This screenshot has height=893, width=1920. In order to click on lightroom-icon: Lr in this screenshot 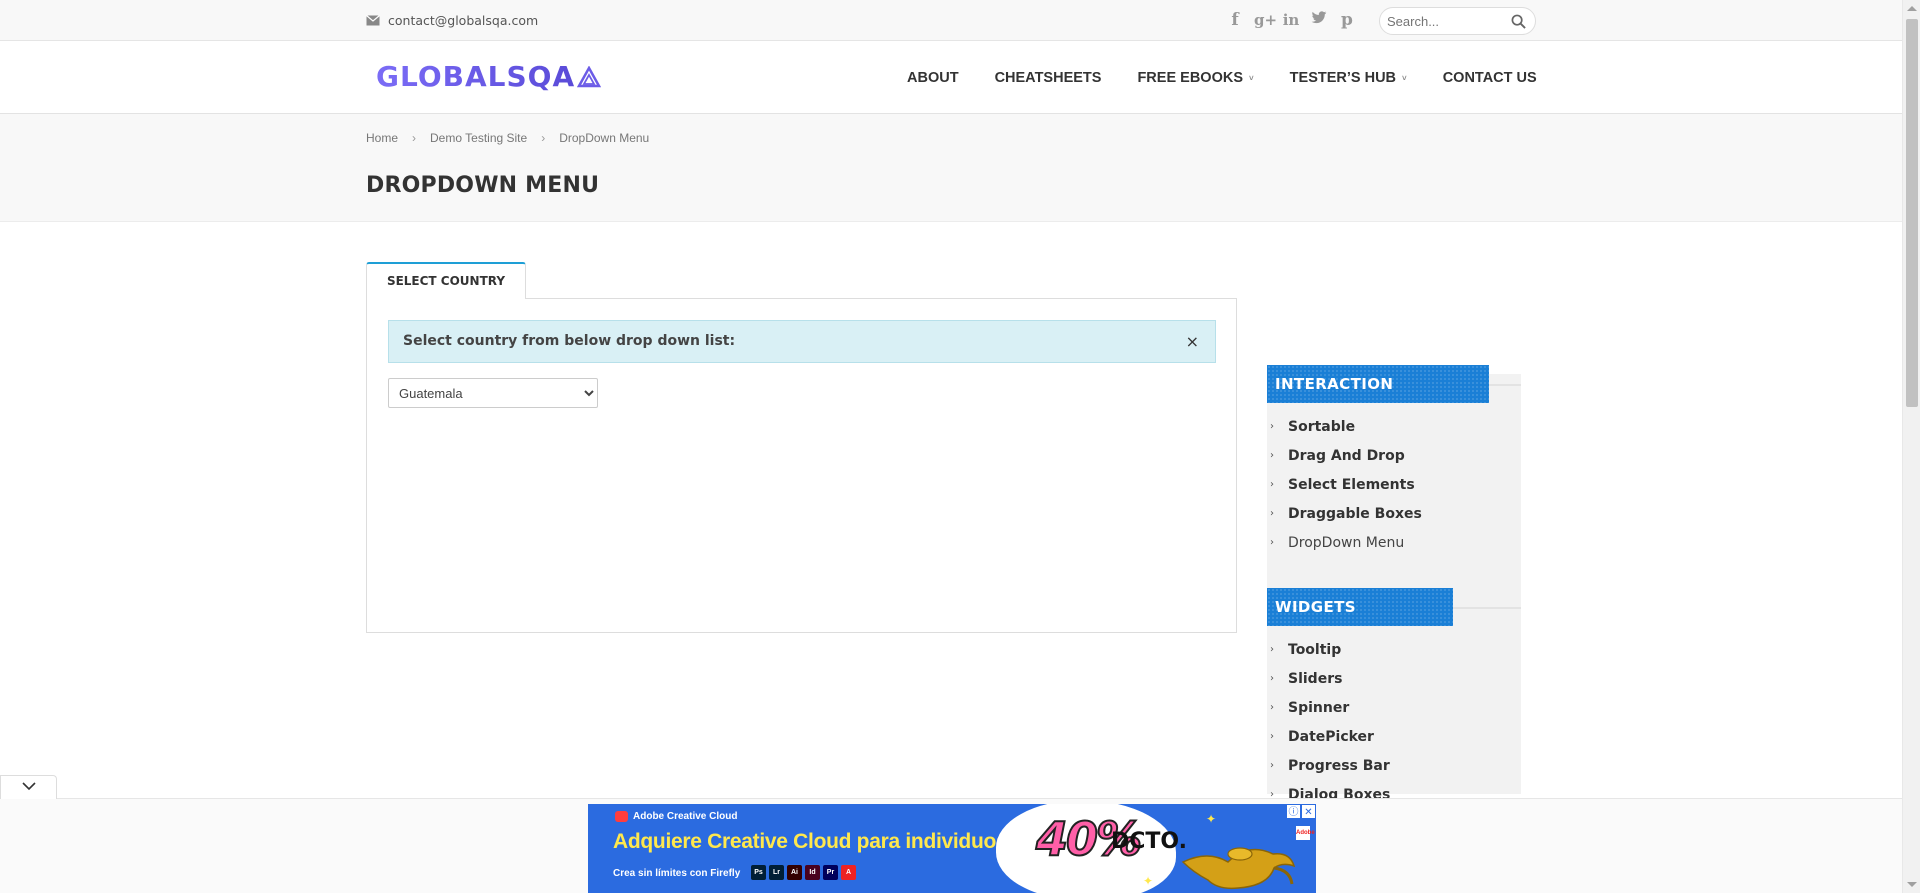, I will do `click(776, 872)`.